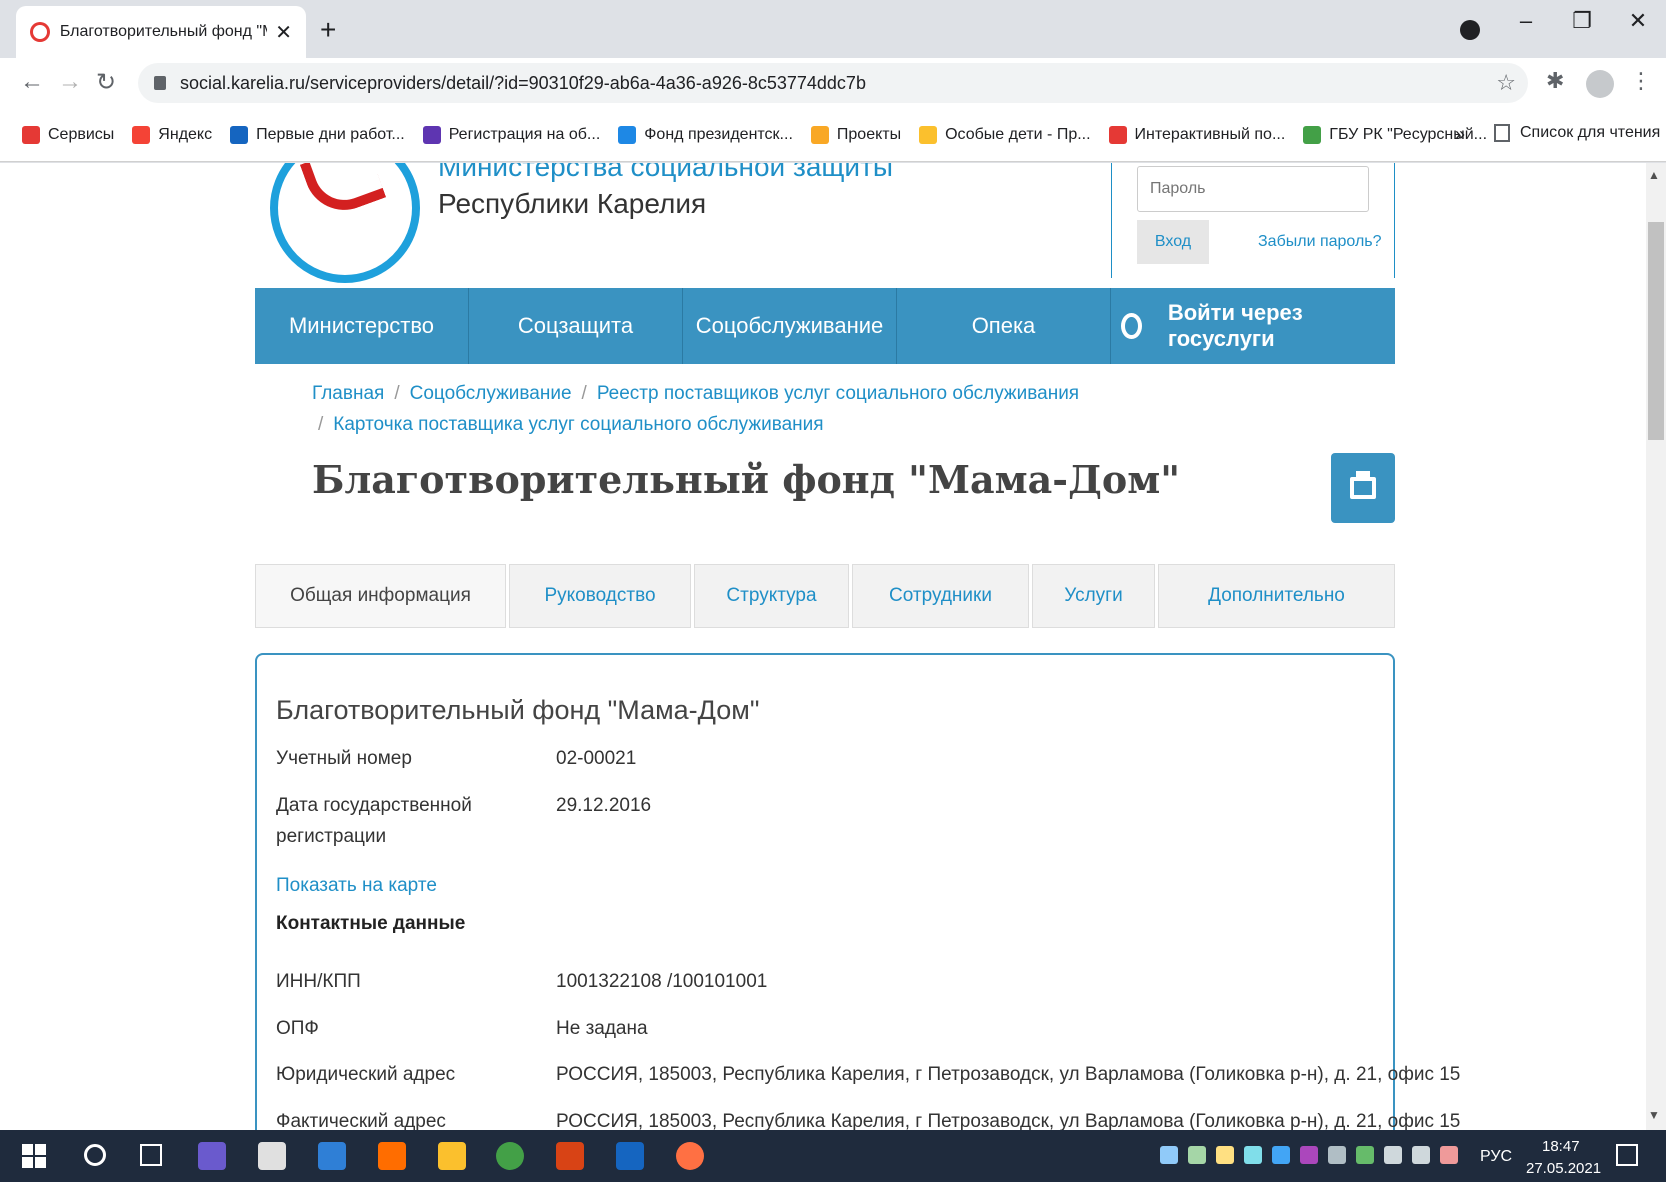 This screenshot has height=1182, width=1666. What do you see at coordinates (1563, 1168) in the screenshot?
I see `clock-date: 27.05.2021` at bounding box center [1563, 1168].